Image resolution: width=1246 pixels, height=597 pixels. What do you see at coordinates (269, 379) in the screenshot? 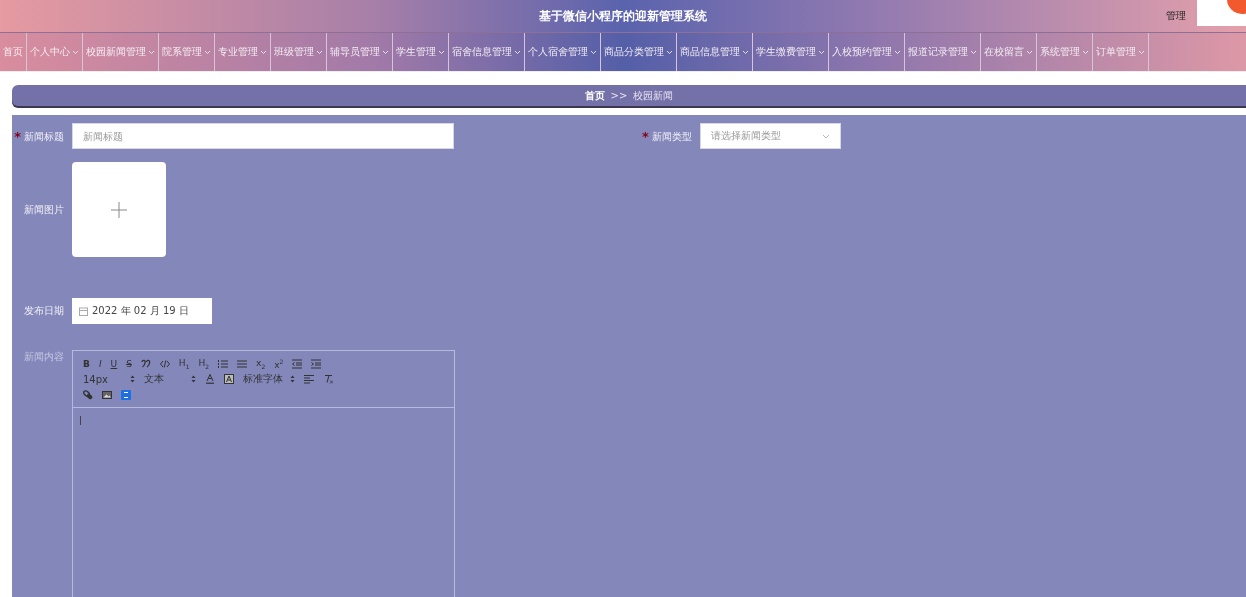
I see `toolbar-select: 标准字体` at bounding box center [269, 379].